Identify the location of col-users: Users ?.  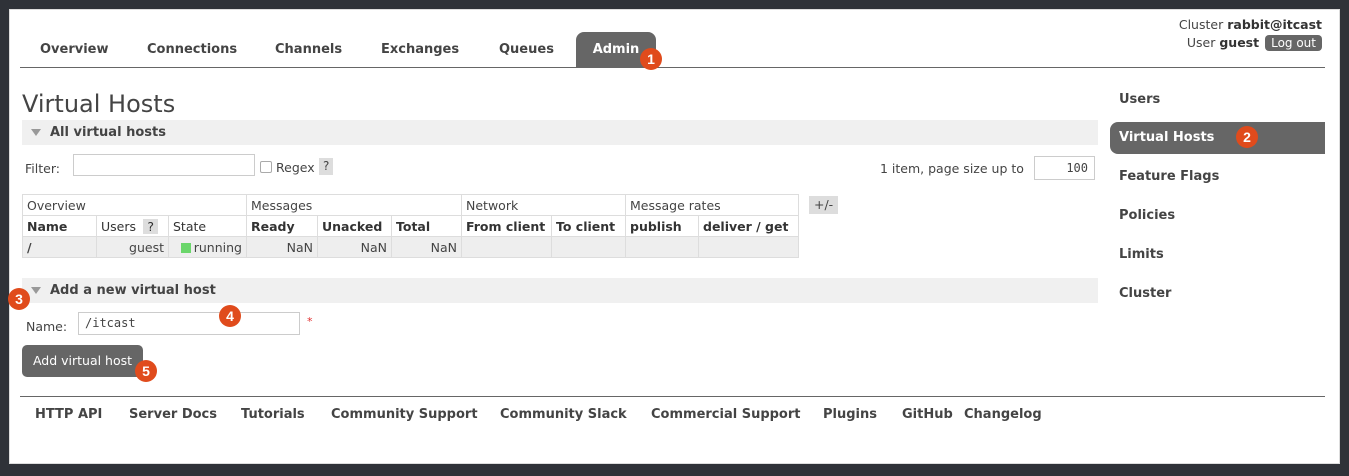
(132, 226).